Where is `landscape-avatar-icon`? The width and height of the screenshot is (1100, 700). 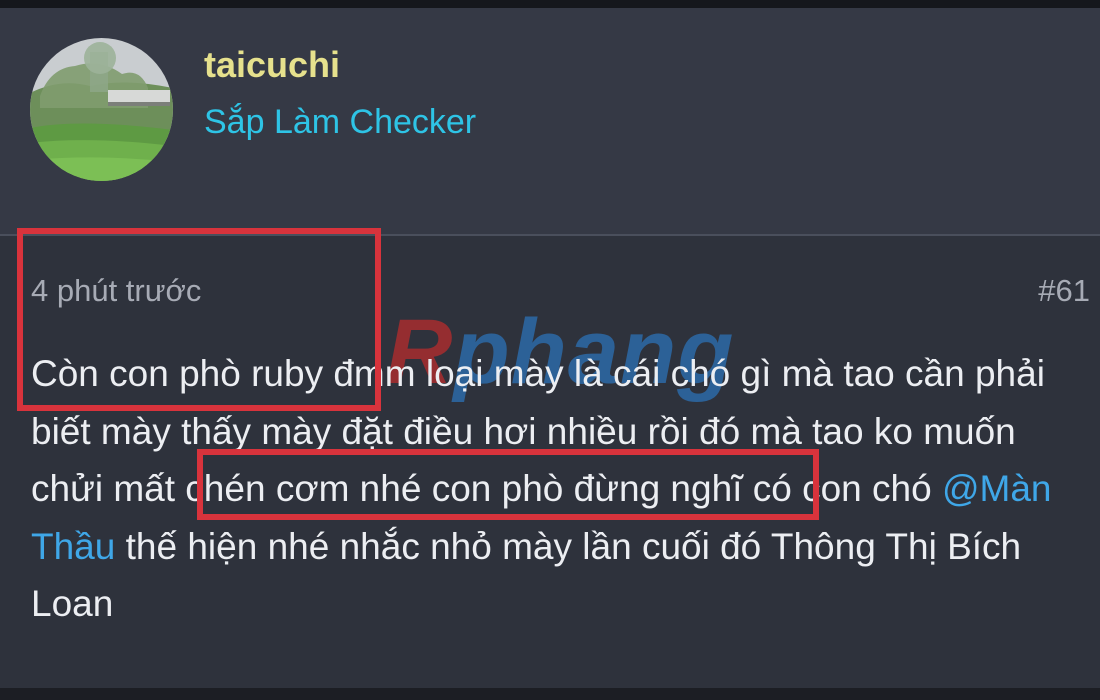
landscape-avatar-icon is located at coordinates (101, 109).